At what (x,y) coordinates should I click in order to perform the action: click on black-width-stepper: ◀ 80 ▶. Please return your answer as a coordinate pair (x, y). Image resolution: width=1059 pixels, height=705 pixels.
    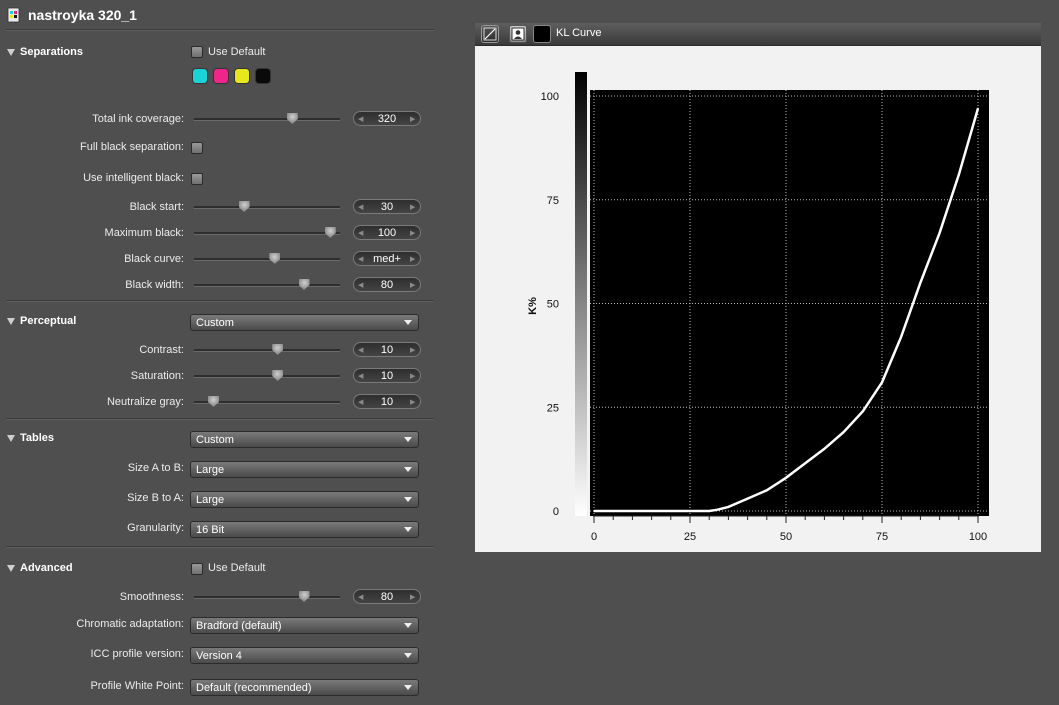
    Looking at the image, I should click on (387, 284).